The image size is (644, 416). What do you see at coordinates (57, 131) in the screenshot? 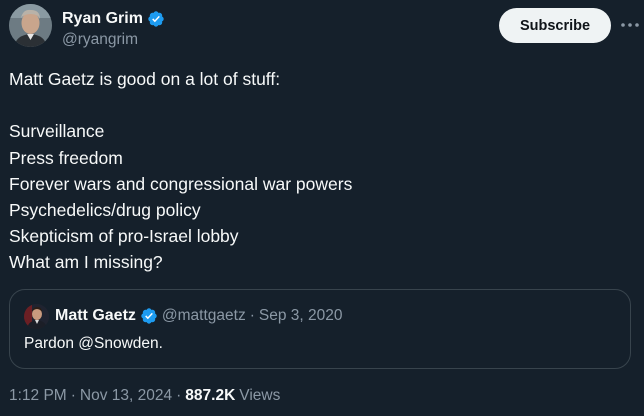
I see `tweet-text-line: Surveillance` at bounding box center [57, 131].